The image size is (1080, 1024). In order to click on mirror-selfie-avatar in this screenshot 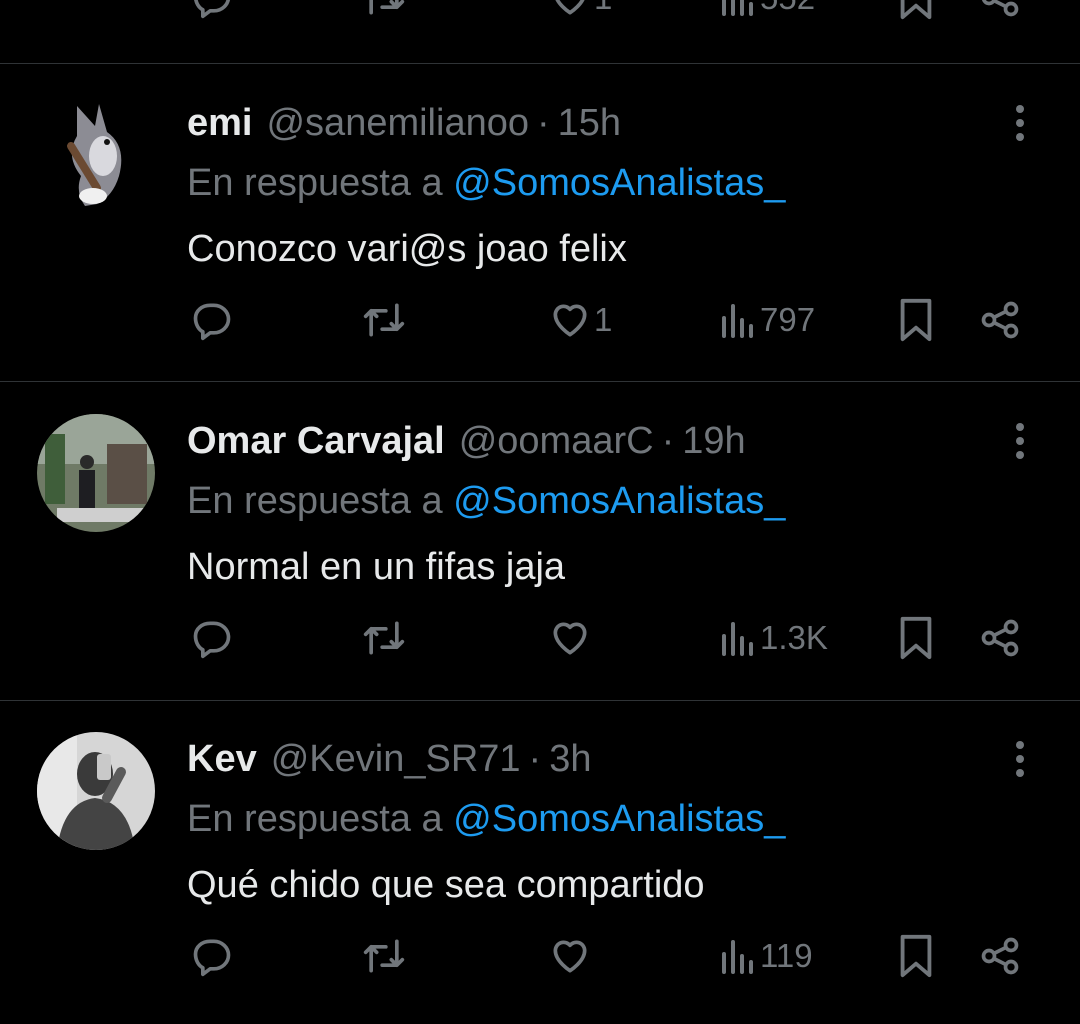, I will do `click(96, 791)`.